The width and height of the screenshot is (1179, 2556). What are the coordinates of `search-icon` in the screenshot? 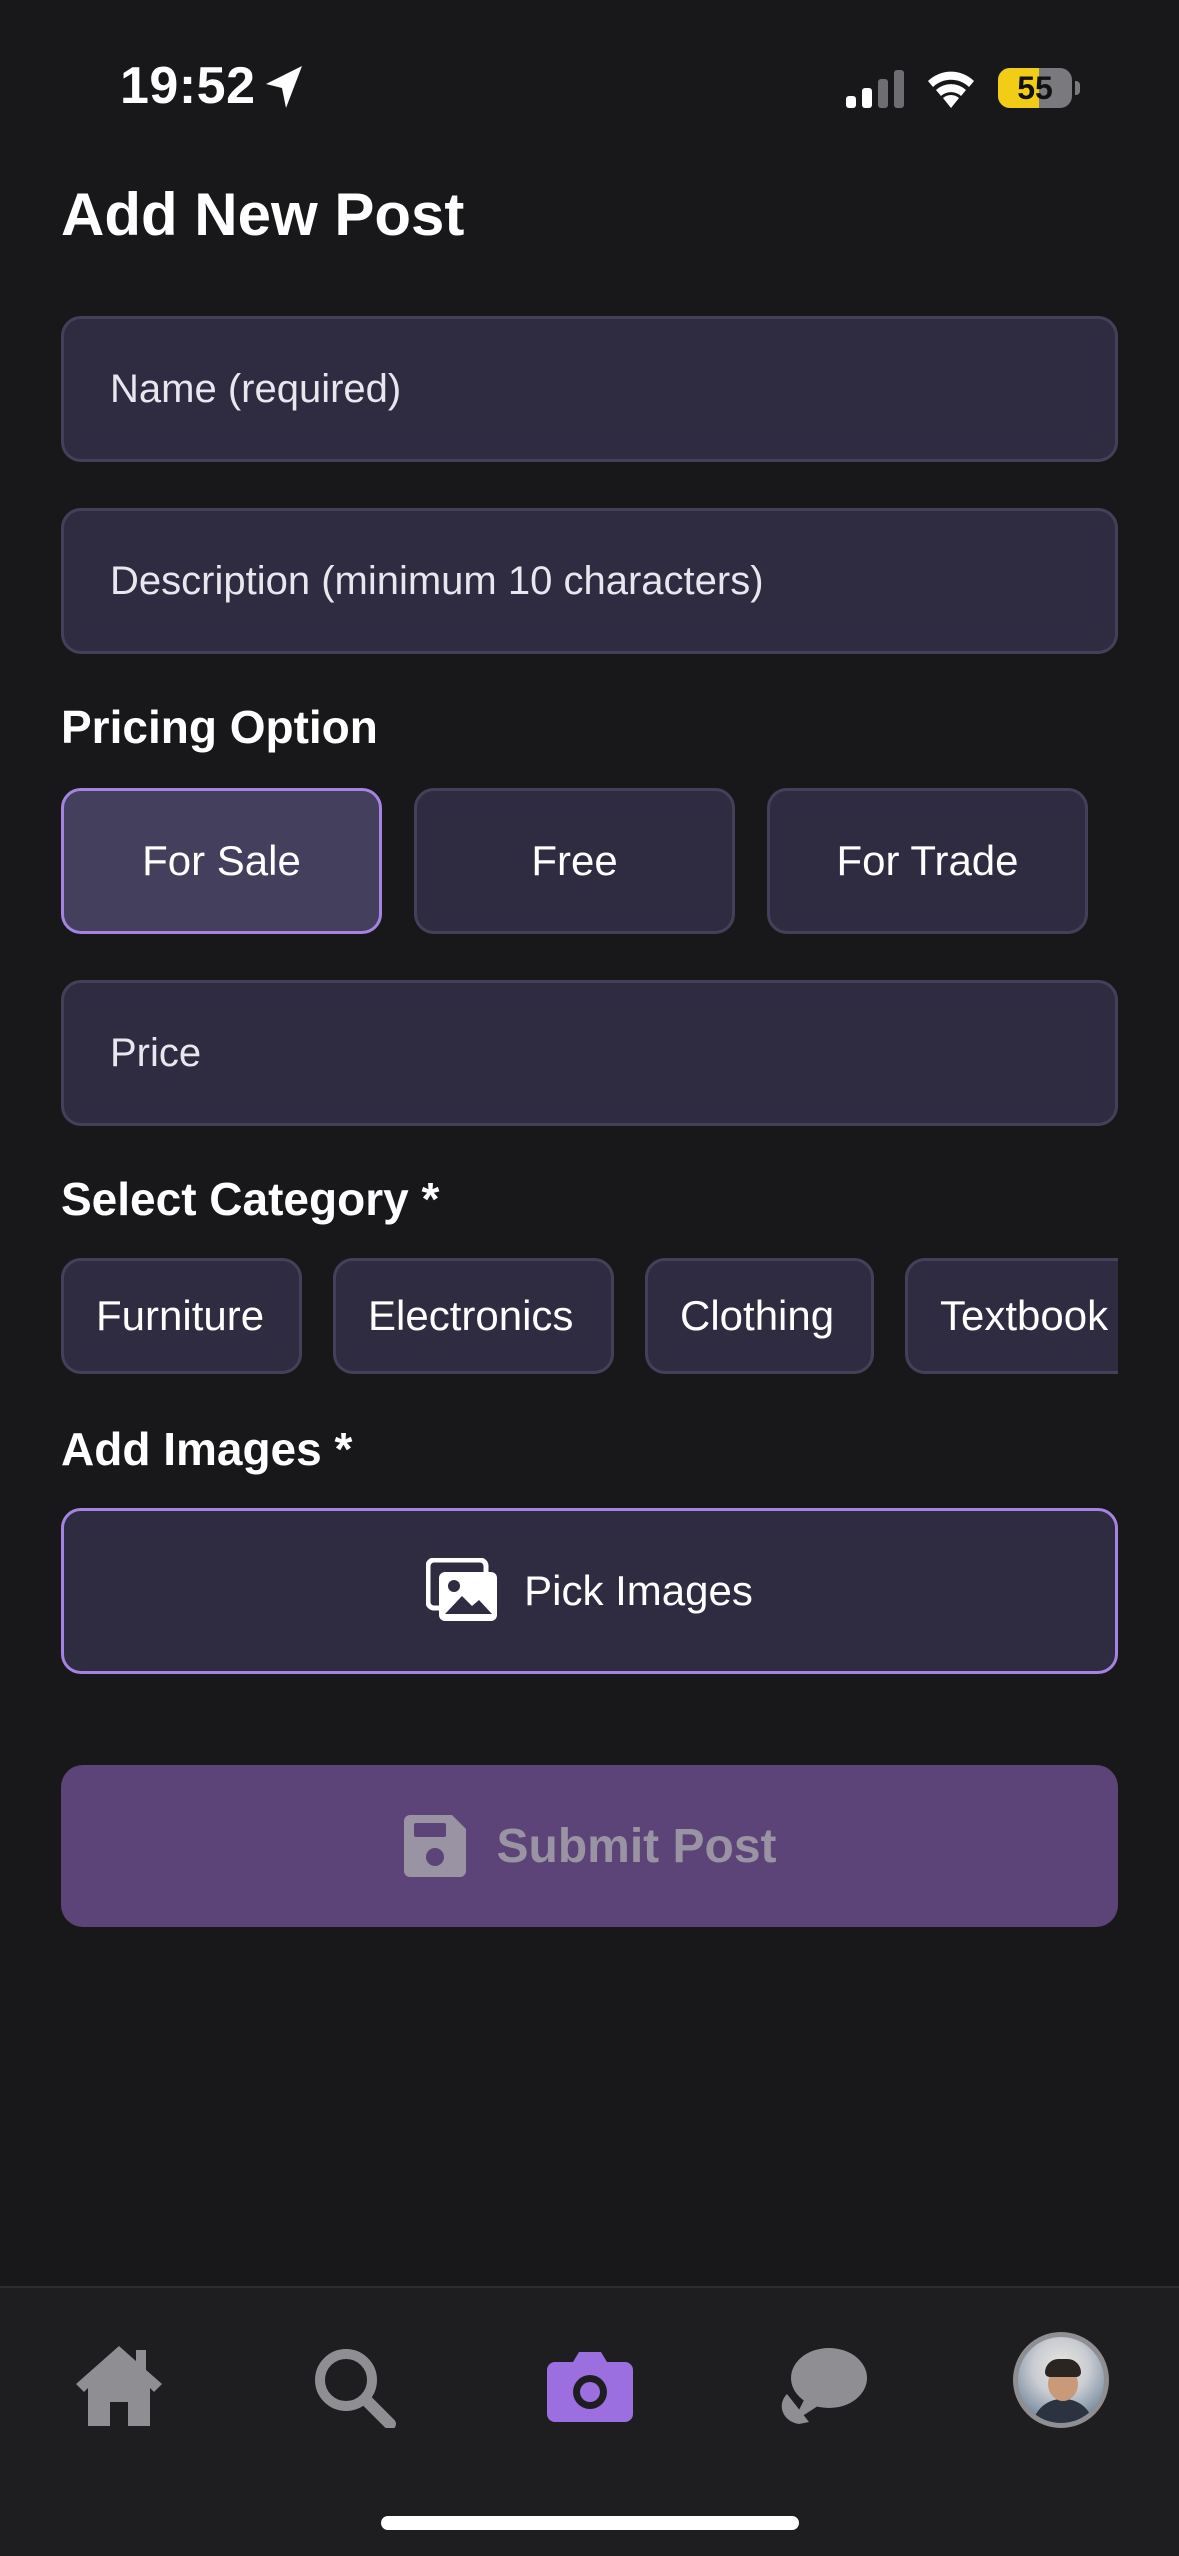 It's located at (355, 2388).